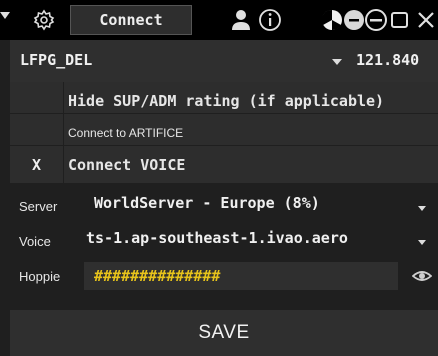  Describe the element at coordinates (37, 164) in the screenshot. I see `option-checkbox: X` at that location.